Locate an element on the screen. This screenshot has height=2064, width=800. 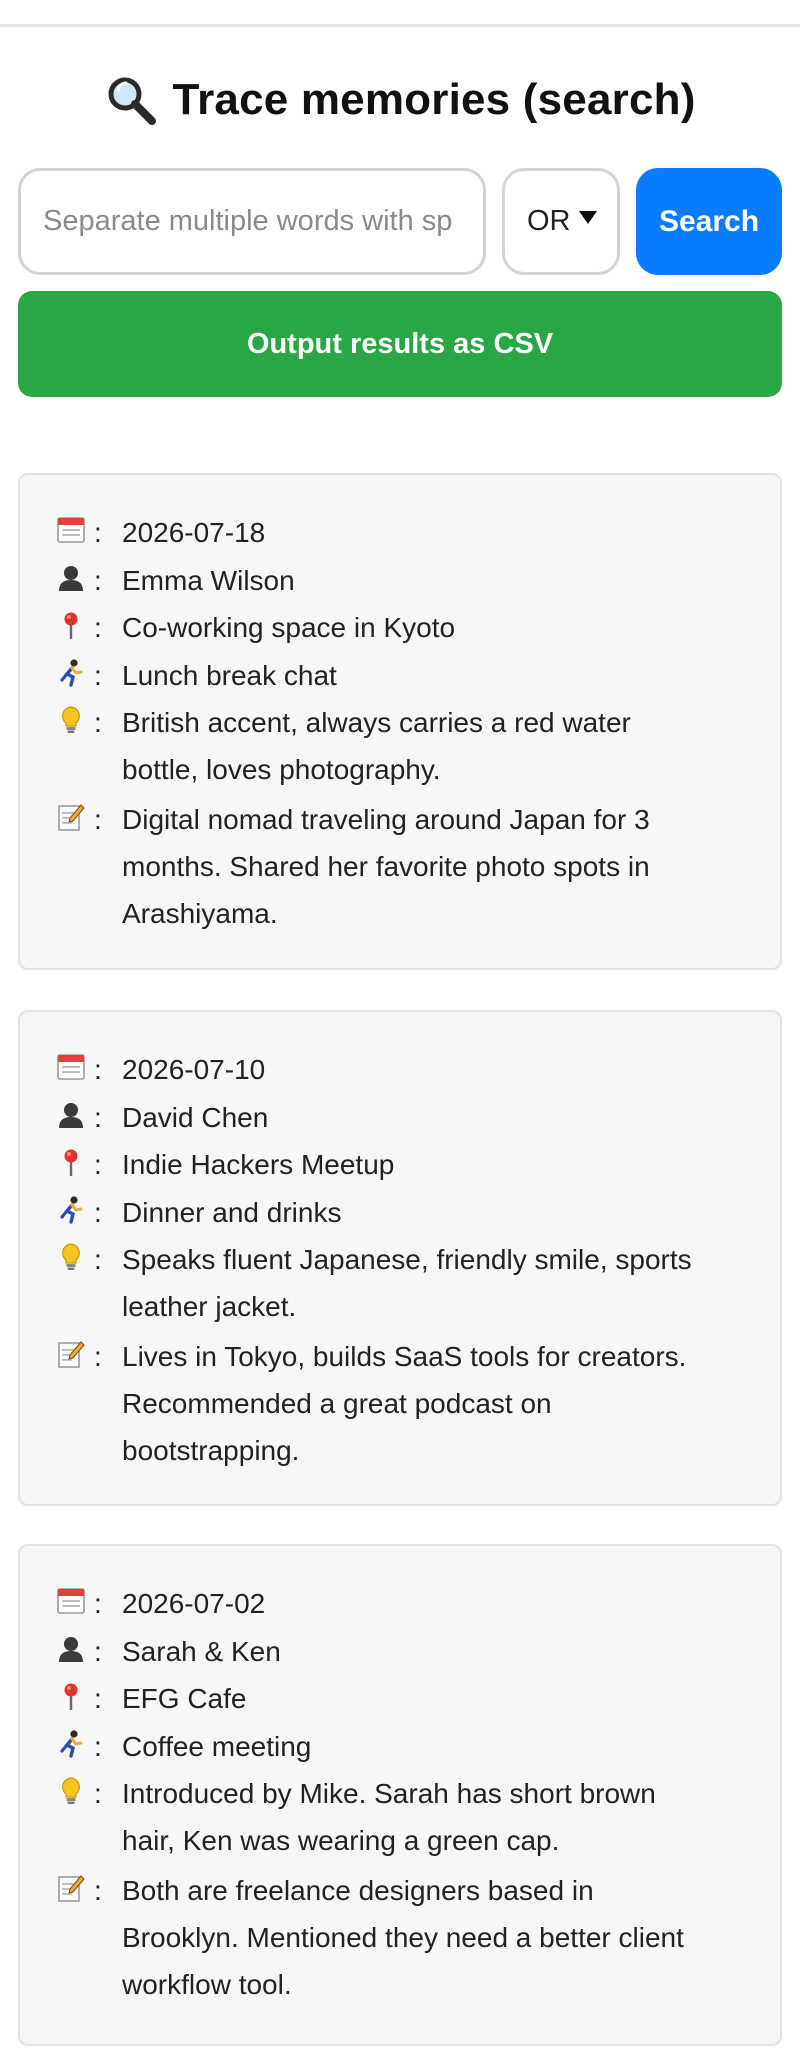
field-location: : Indie Hackers Meetup is located at coordinates (404, 1164).